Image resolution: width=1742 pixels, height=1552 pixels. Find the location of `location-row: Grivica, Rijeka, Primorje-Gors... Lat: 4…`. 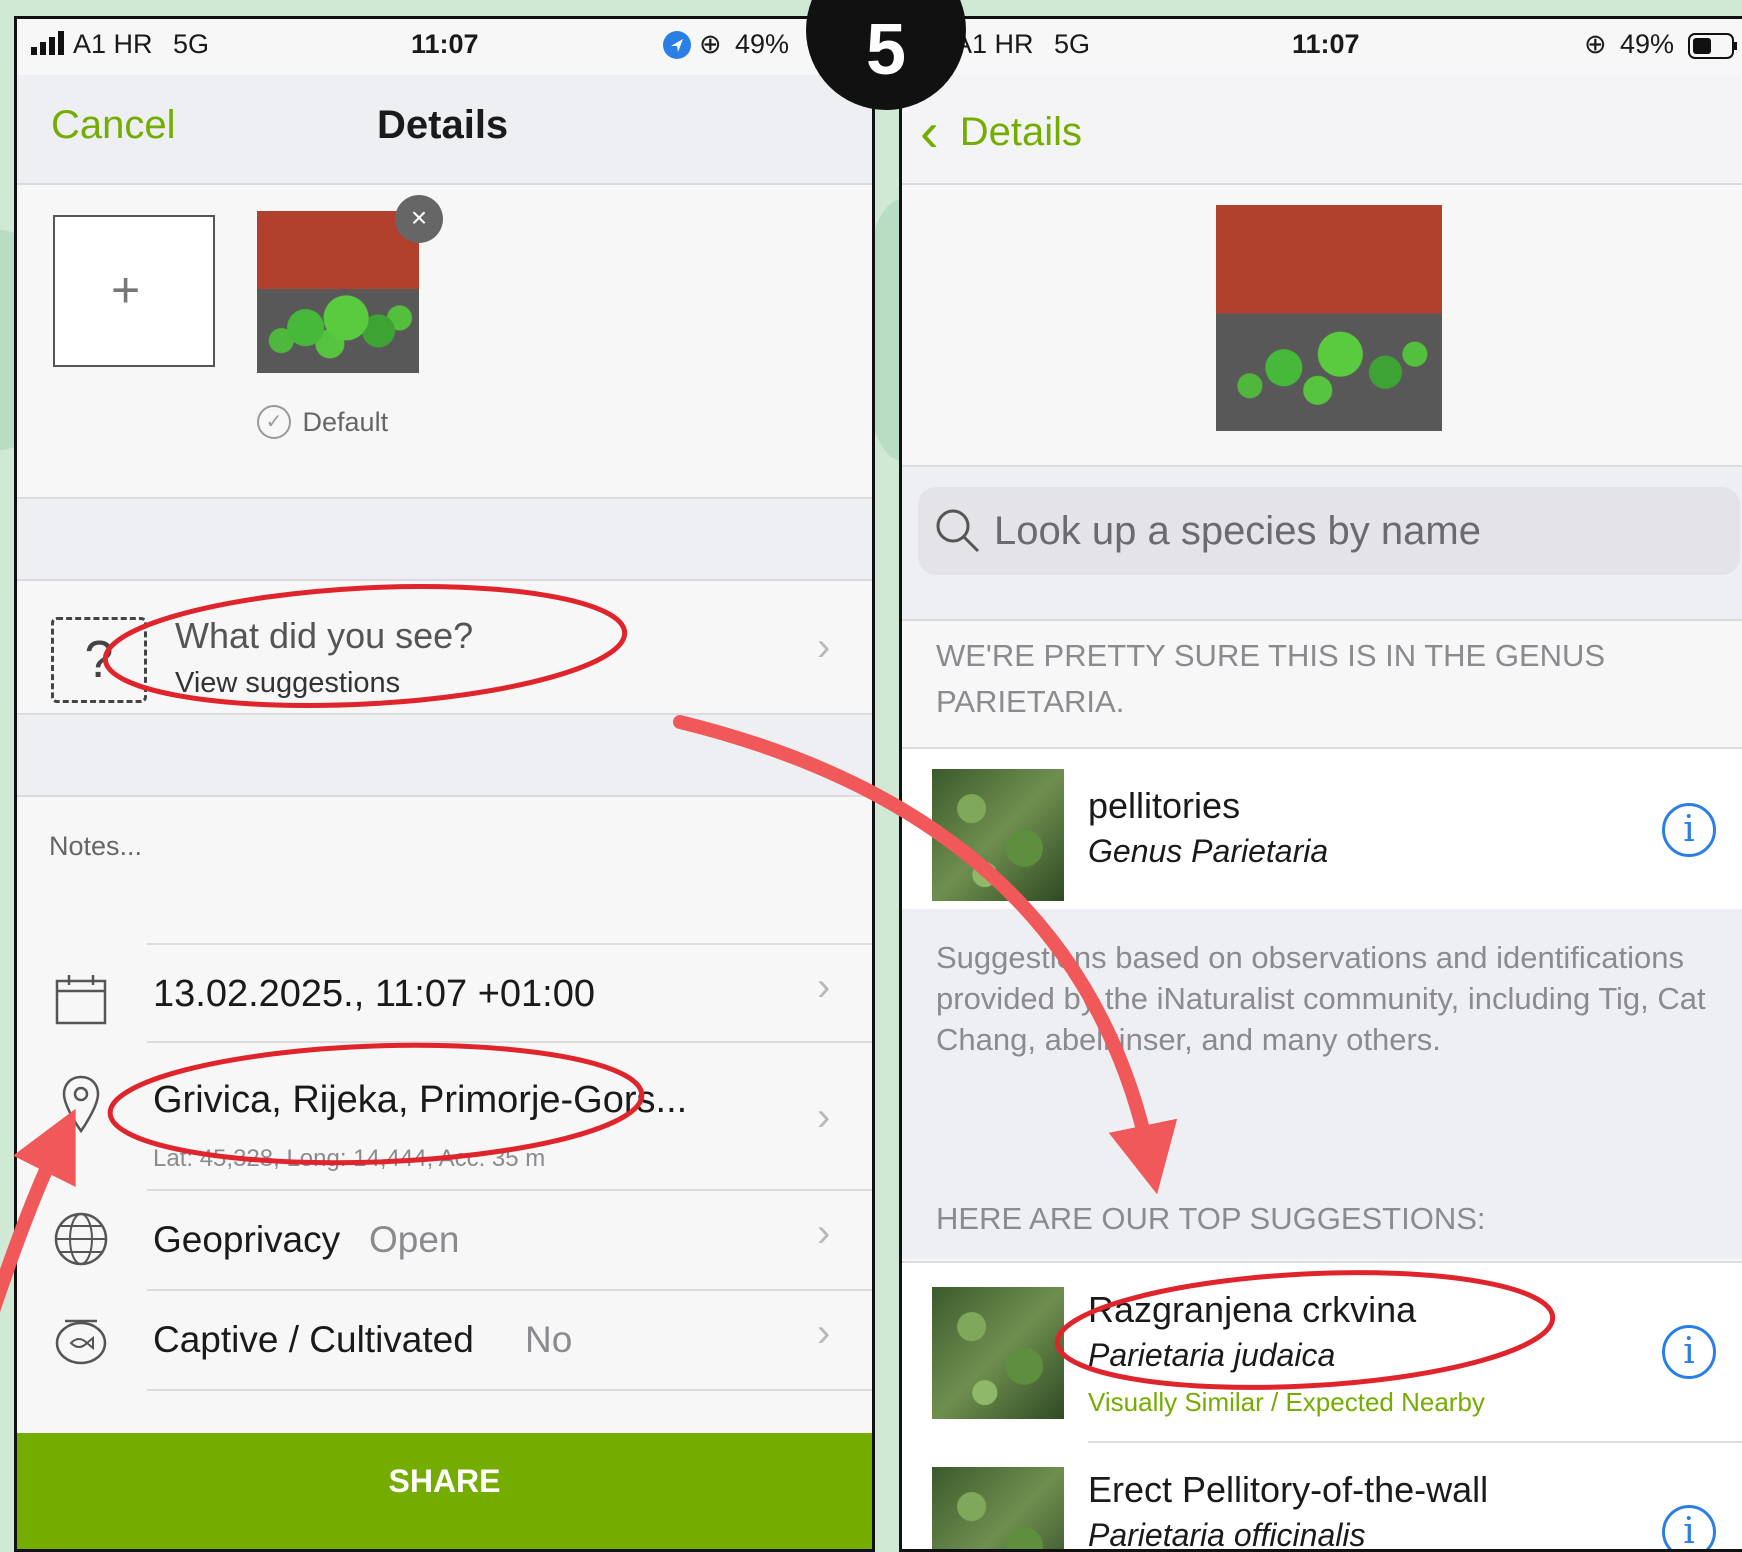

location-row: Grivica, Rijeka, Primorje-Gors... Lat: 4… is located at coordinates (444, 1115).